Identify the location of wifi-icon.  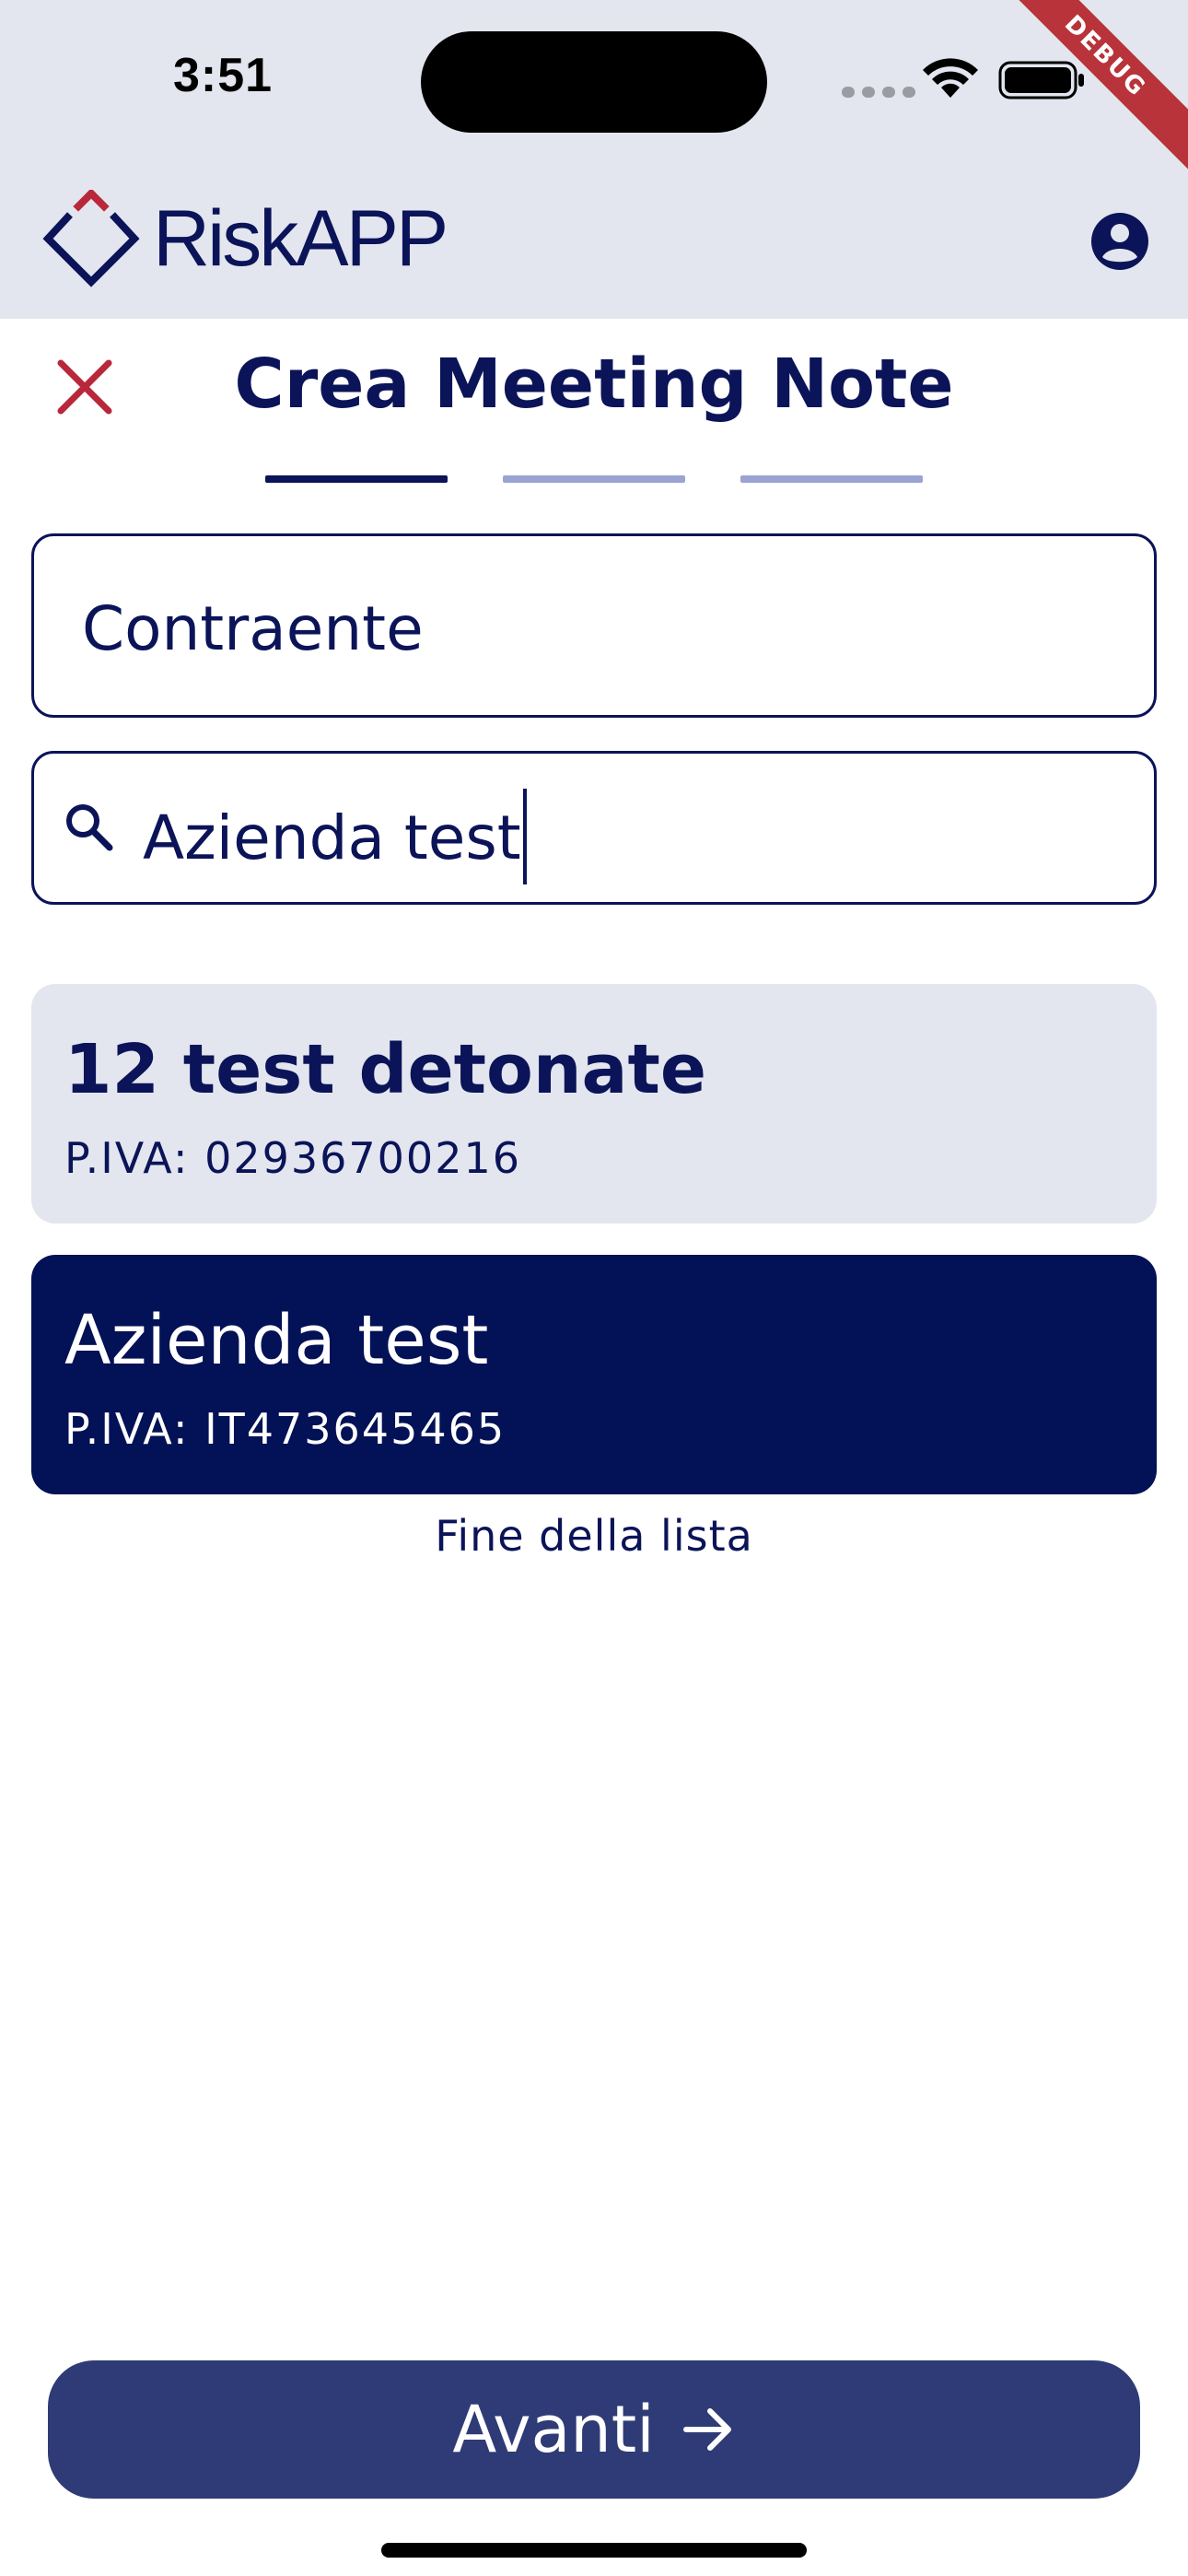
(951, 78).